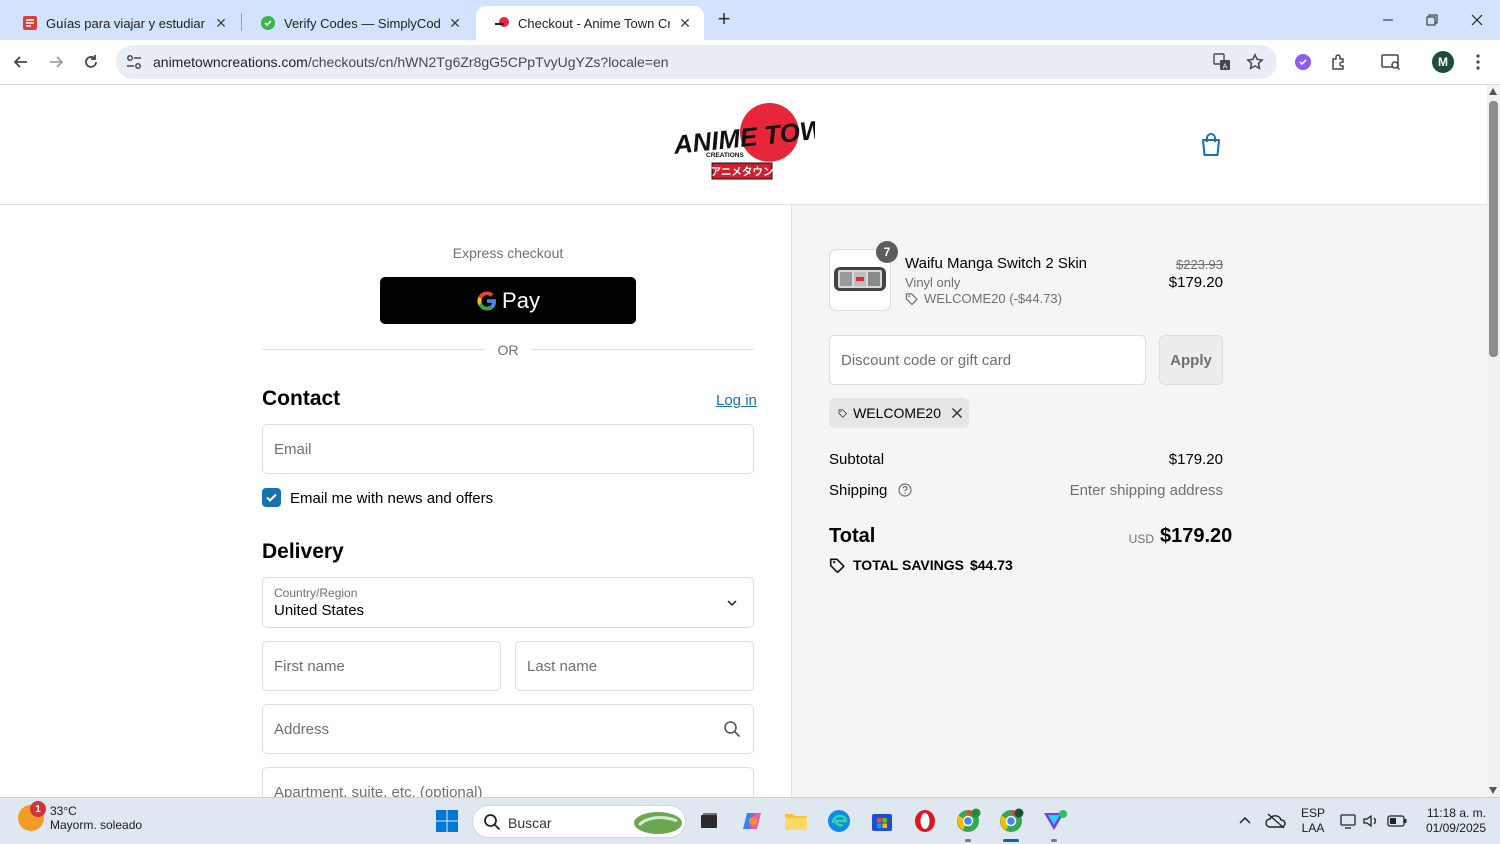 The height and width of the screenshot is (844, 1500). I want to click on logo-jp-text: アニメタウン, so click(742, 172).